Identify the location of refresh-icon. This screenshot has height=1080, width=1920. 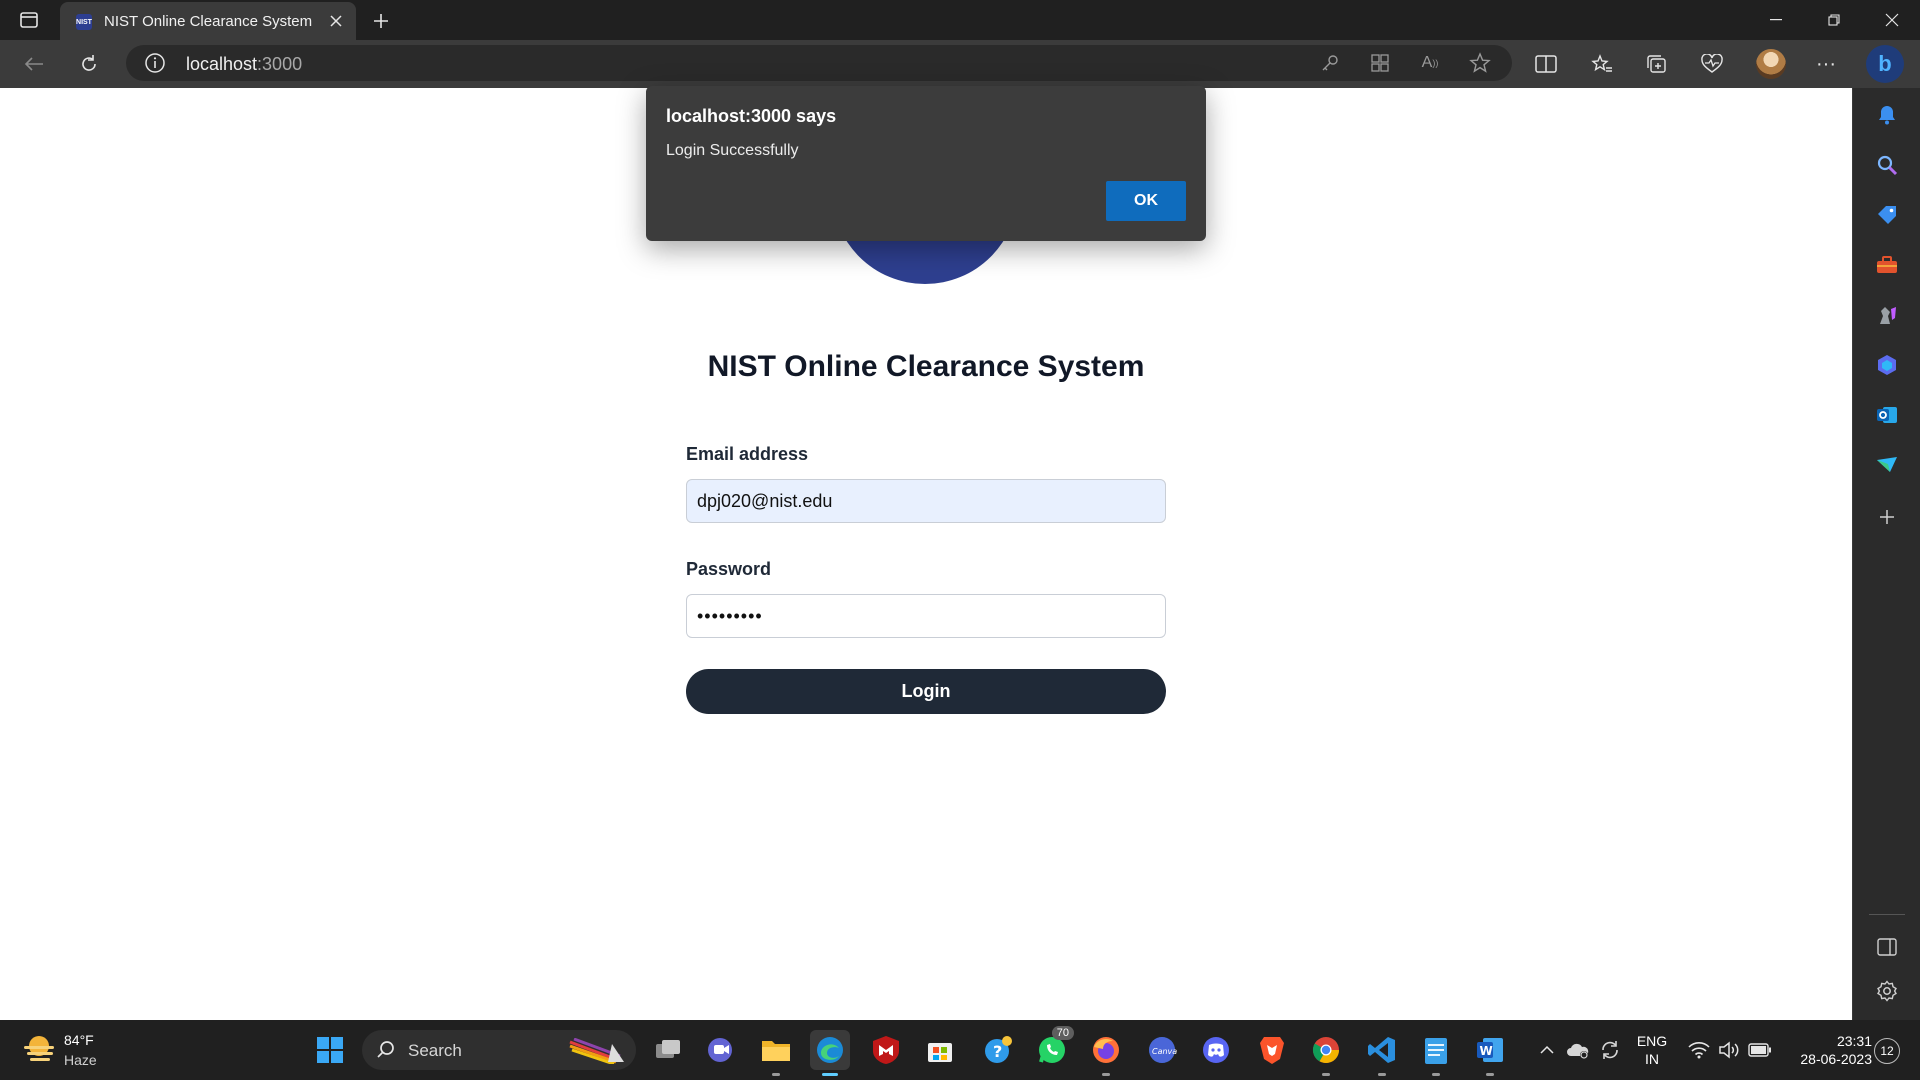
(89, 63).